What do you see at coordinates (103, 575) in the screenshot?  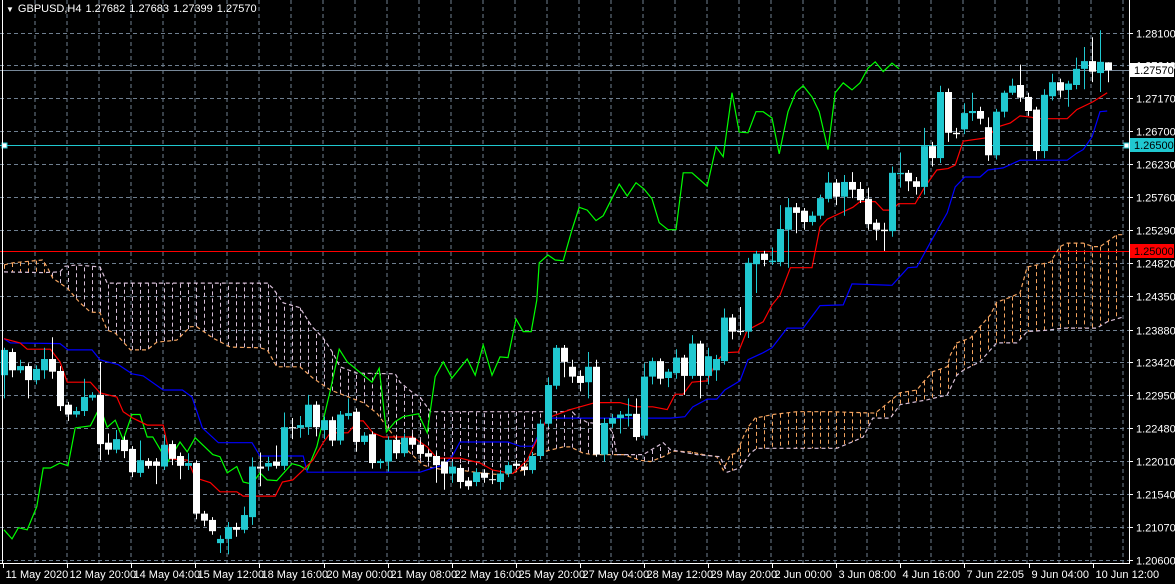 I see `time-tick-label: 12 May 20:00` at bounding box center [103, 575].